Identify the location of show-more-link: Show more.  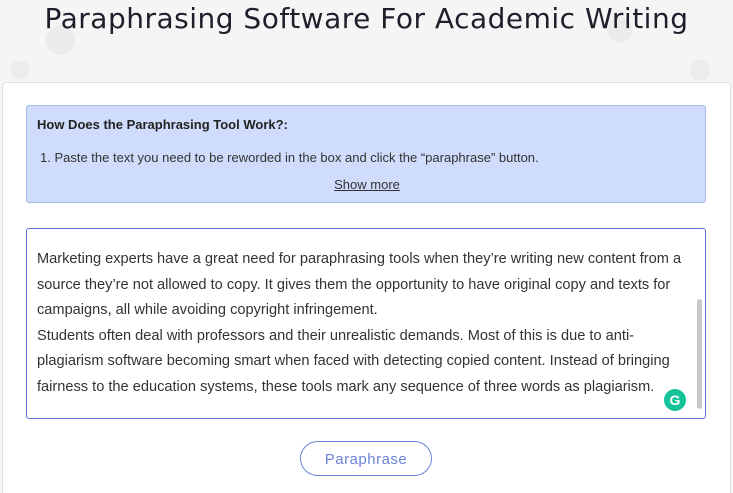
(367, 184).